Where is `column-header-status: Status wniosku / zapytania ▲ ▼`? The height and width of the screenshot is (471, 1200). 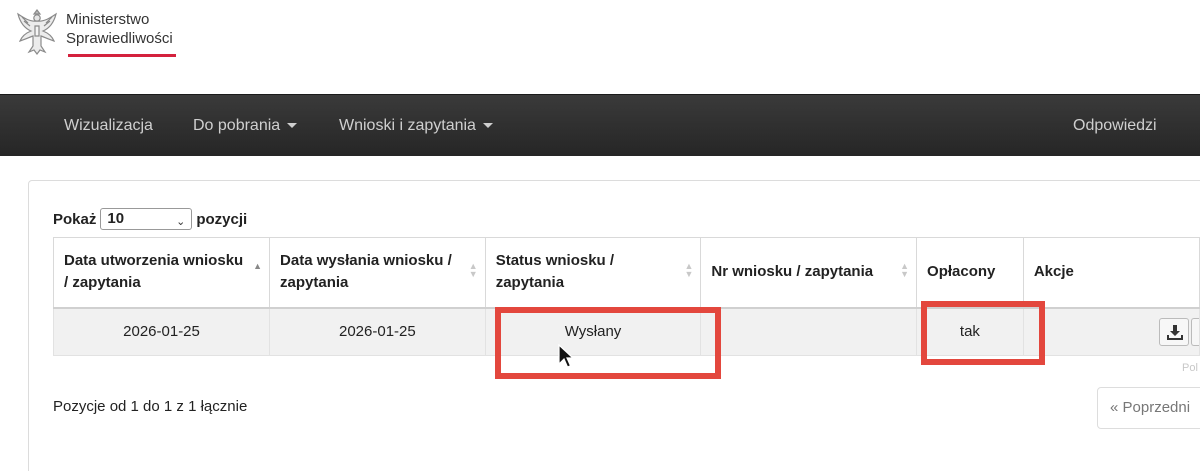
column-header-status: Status wniosku / zapytania ▲ ▼ is located at coordinates (593, 273).